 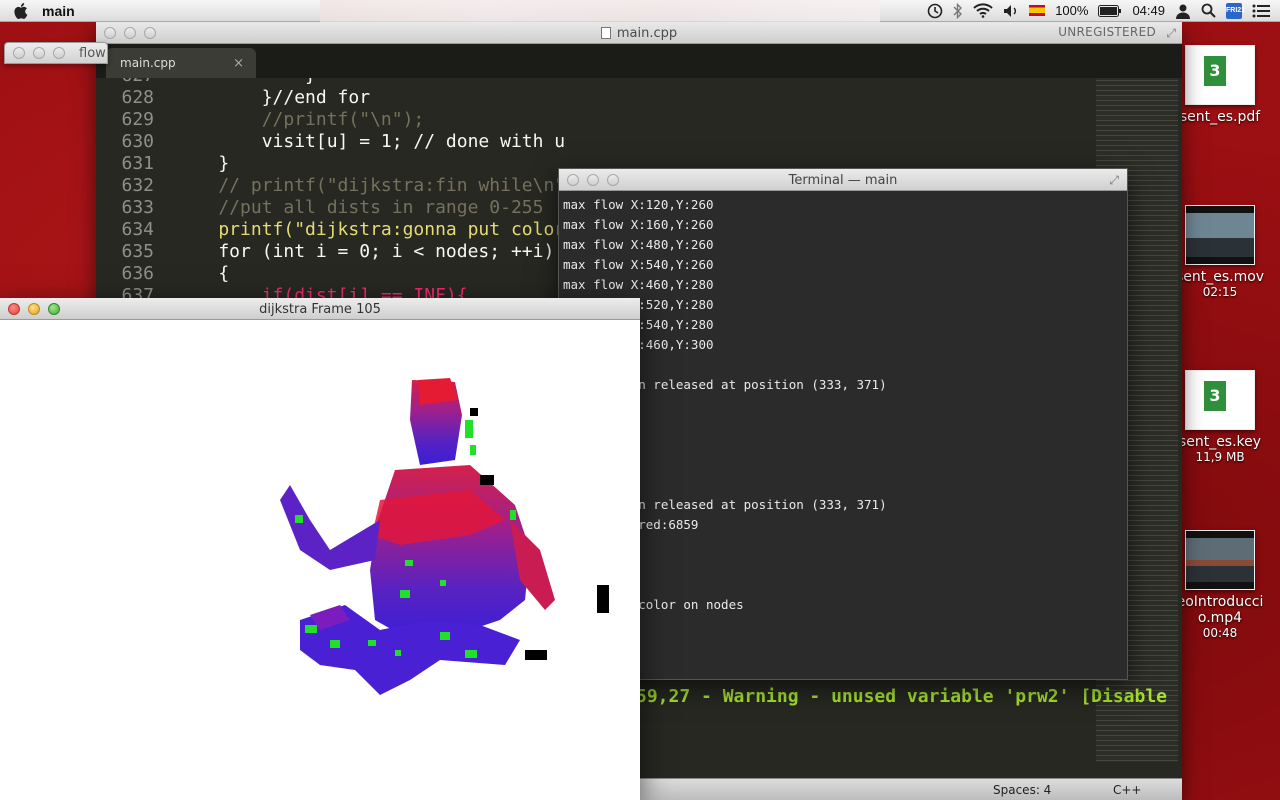 I want to click on tab-close-icon: ×, so click(x=238, y=63).